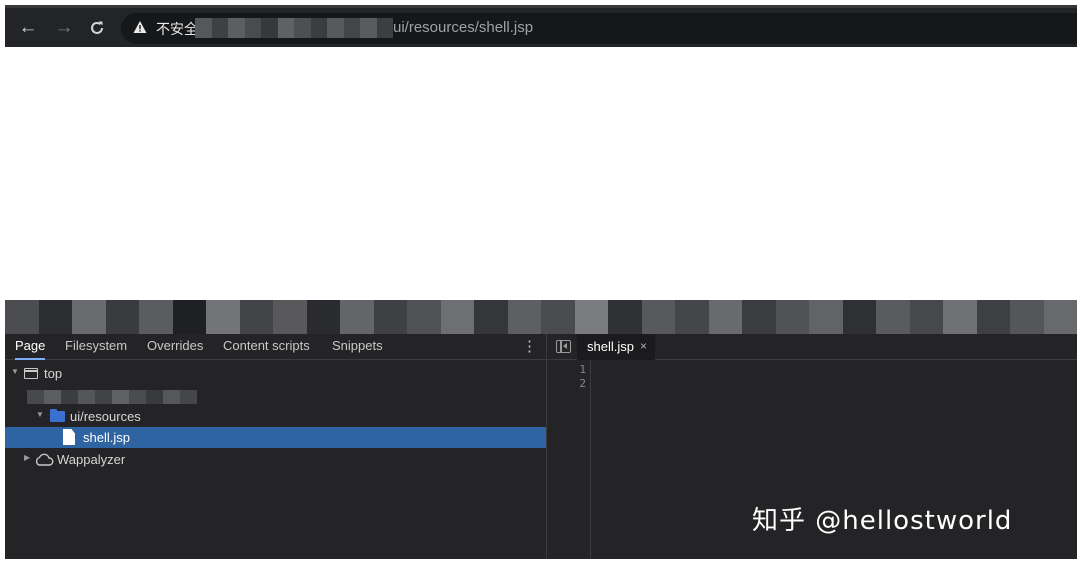 This screenshot has height=563, width=1080. I want to click on tree-item-extension: ▶ Wappalyzer, so click(275, 459).